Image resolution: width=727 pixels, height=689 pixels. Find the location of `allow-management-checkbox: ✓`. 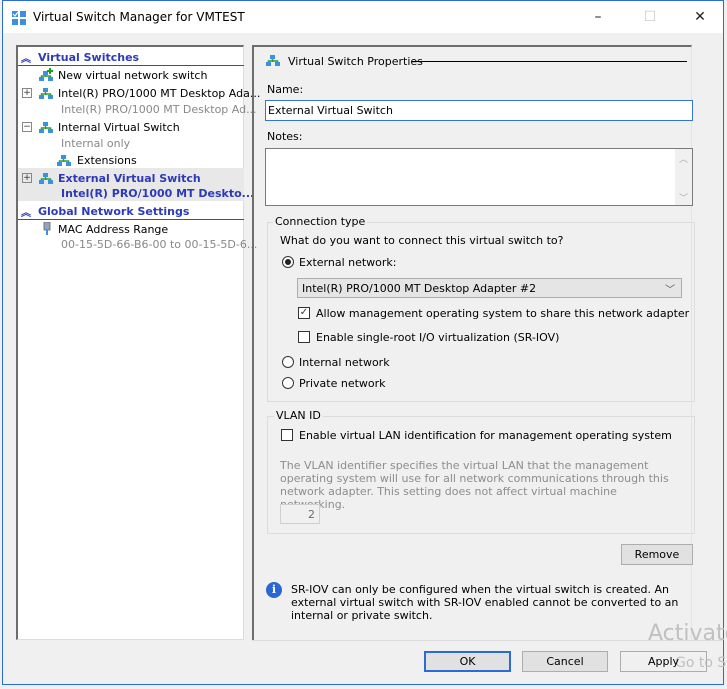

allow-management-checkbox: ✓ is located at coordinates (304, 313).